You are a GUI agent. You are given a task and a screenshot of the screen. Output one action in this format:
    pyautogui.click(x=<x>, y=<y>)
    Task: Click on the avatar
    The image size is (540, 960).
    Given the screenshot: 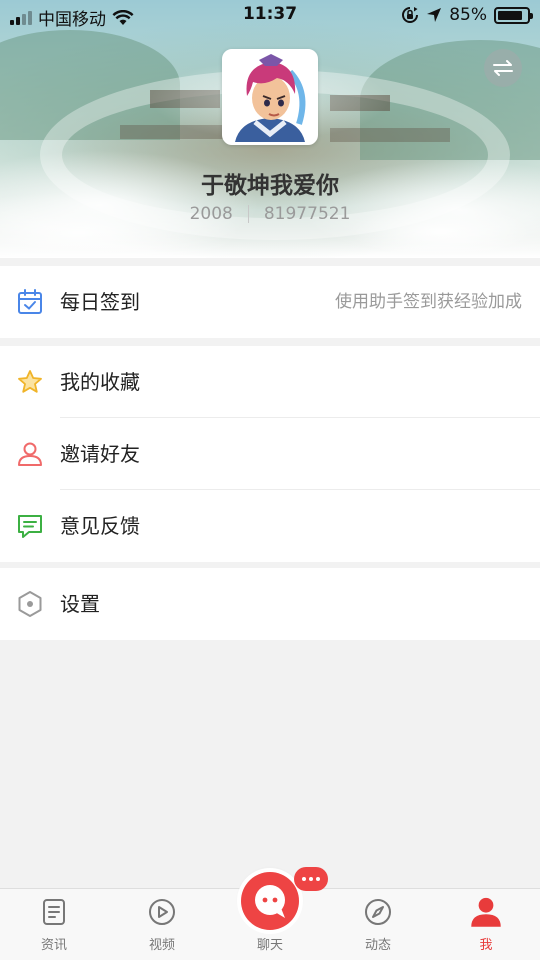 What is the action you would take?
    pyautogui.click(x=270, y=97)
    